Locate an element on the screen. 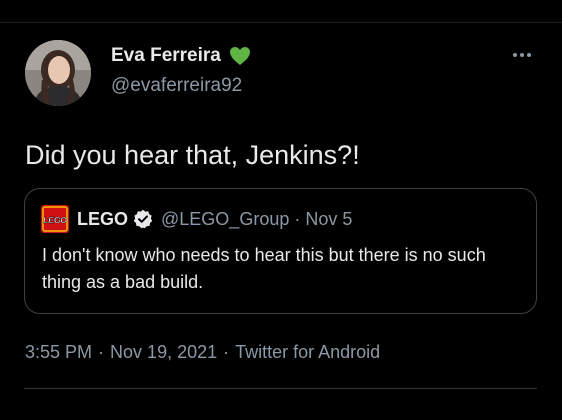 The height and width of the screenshot is (420, 562). avatar is located at coordinates (58, 73).